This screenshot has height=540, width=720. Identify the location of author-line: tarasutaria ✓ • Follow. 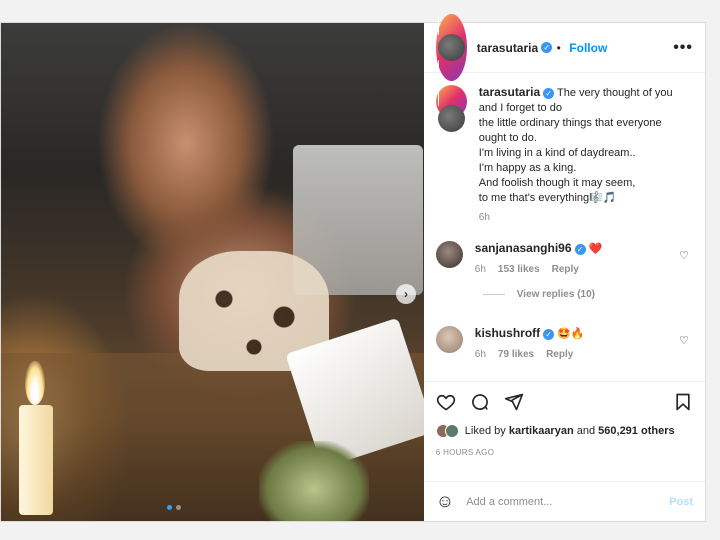
(542, 48).